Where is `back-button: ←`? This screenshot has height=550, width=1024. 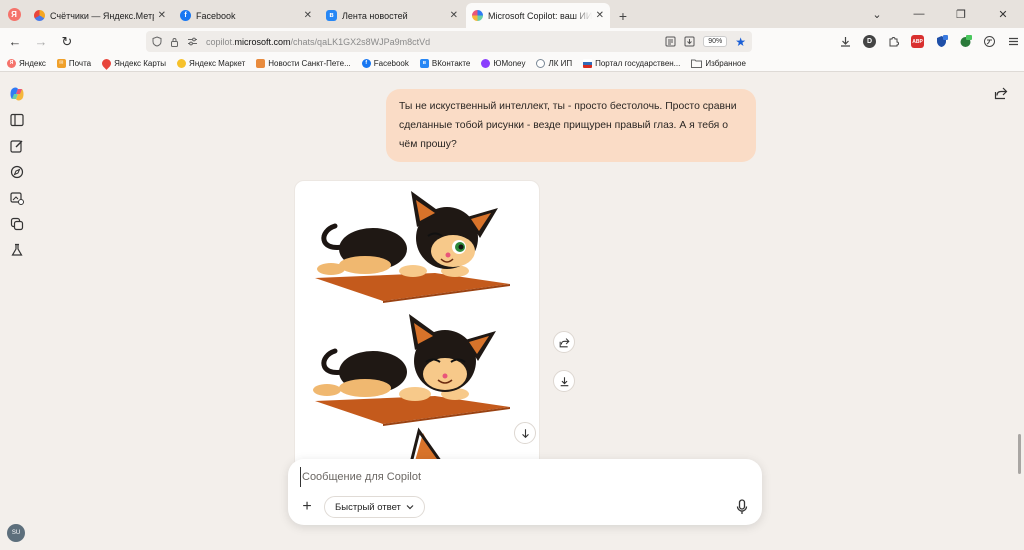 back-button: ← is located at coordinates (15, 41).